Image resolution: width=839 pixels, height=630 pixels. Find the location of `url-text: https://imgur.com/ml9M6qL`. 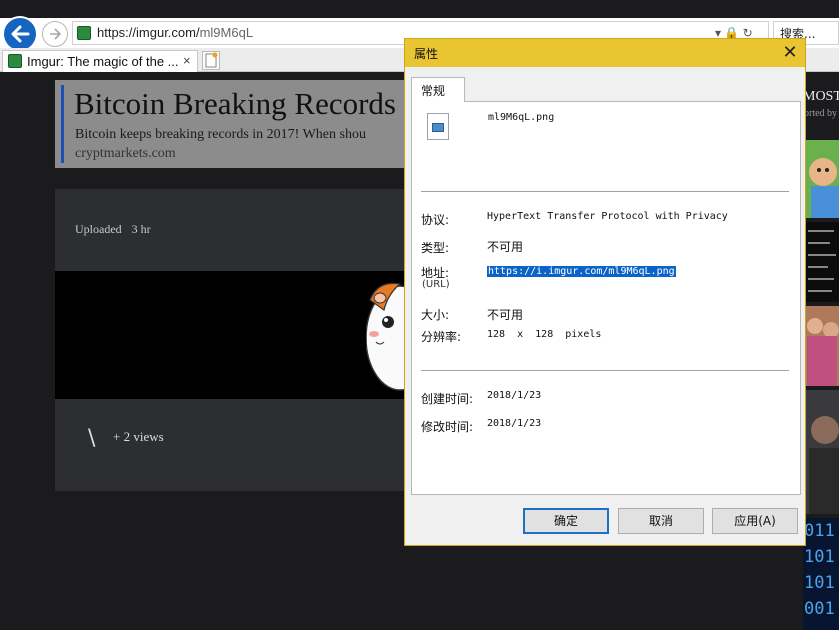

url-text: https://imgur.com/ml9M6qL is located at coordinates (175, 32).